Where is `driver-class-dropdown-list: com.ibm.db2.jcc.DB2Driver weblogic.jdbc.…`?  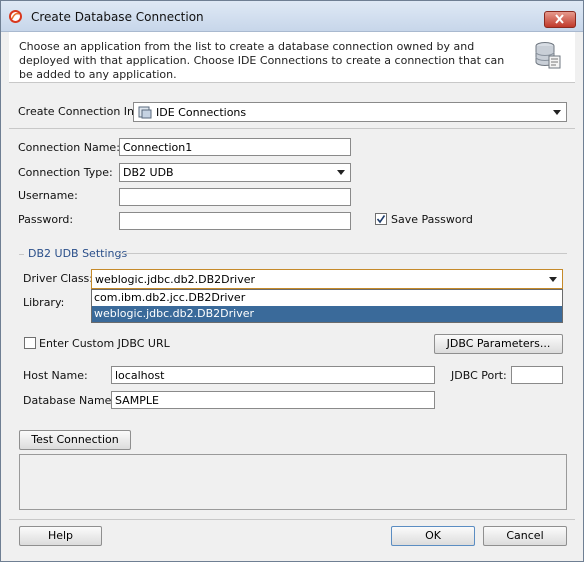 driver-class-dropdown-list: com.ibm.db2.jcc.DB2Driver weblogic.jdbc.… is located at coordinates (327, 306).